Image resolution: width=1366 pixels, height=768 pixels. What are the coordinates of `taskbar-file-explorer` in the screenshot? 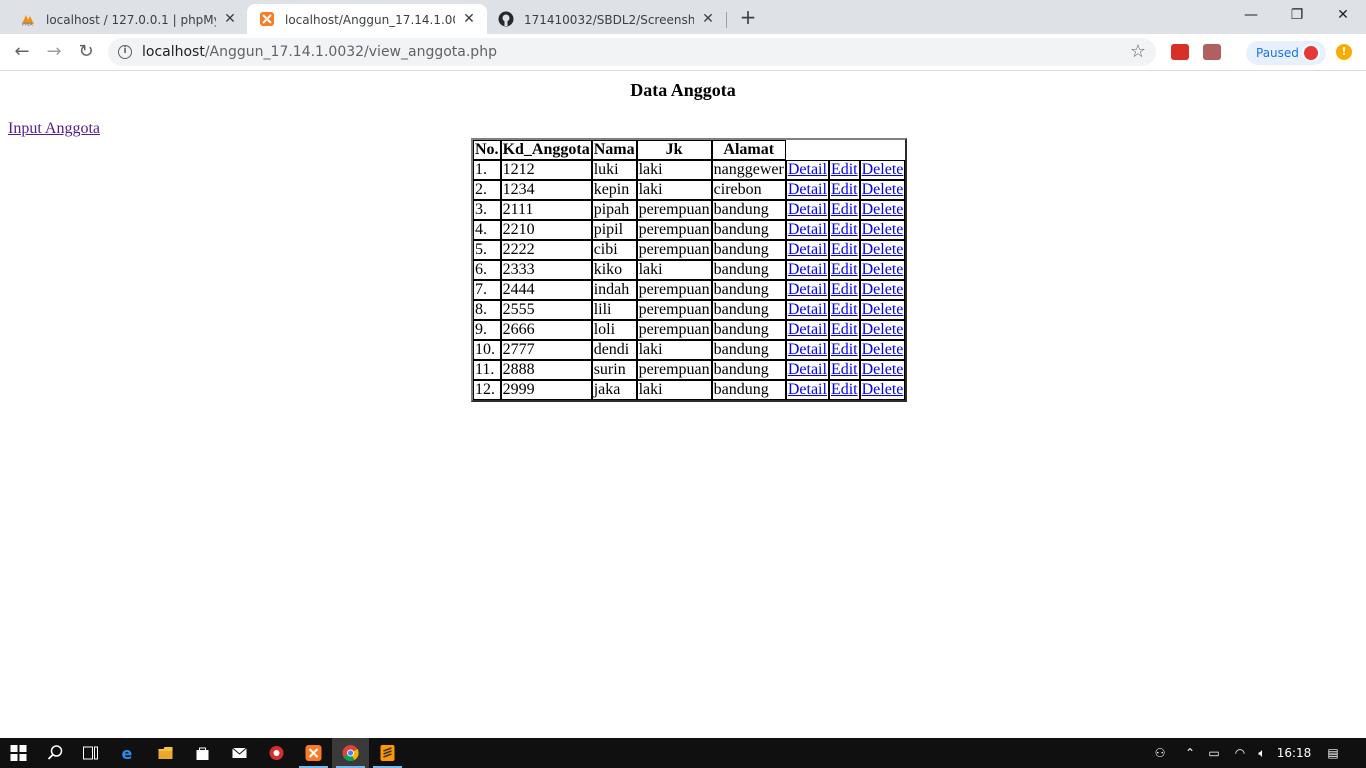 It's located at (165, 753).